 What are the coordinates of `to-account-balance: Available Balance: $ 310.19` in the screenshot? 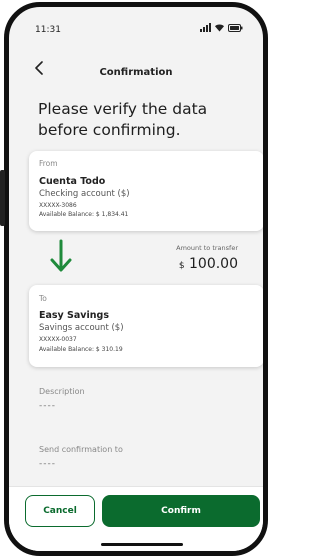 It's located at (81, 349).